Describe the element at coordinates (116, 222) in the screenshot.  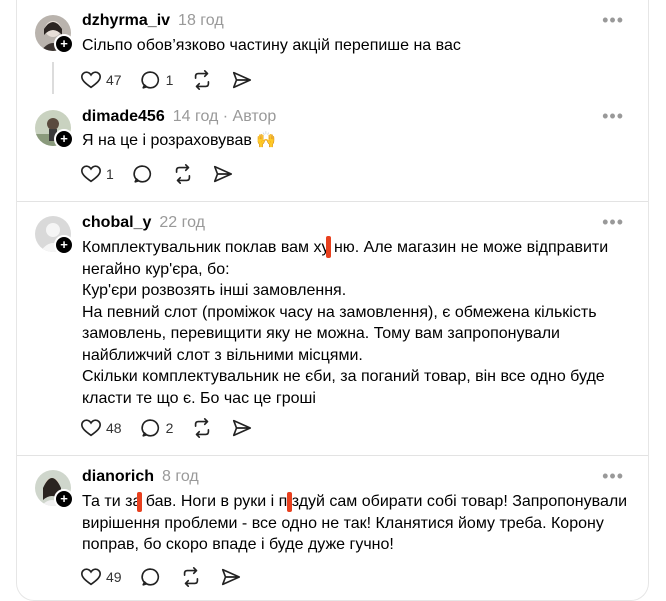
I see `username: chobal_y` at that location.